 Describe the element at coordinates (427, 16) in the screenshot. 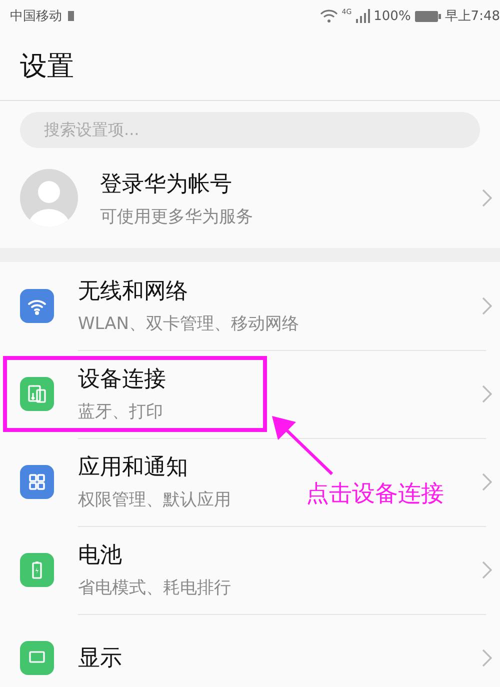

I see `battery-status-icon` at that location.